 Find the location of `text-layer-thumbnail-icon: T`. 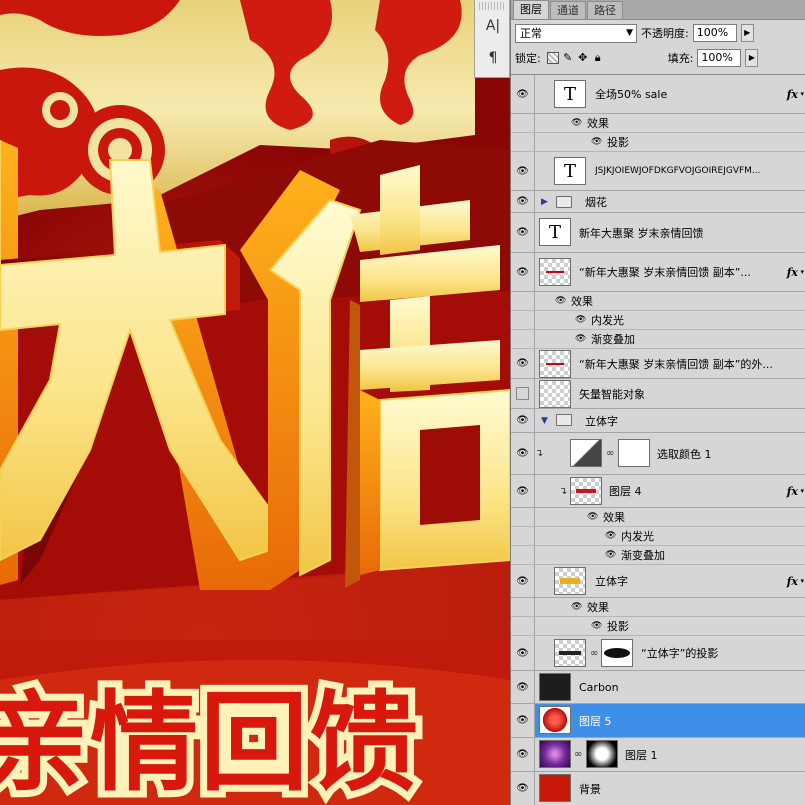

text-layer-thumbnail-icon: T is located at coordinates (570, 171).